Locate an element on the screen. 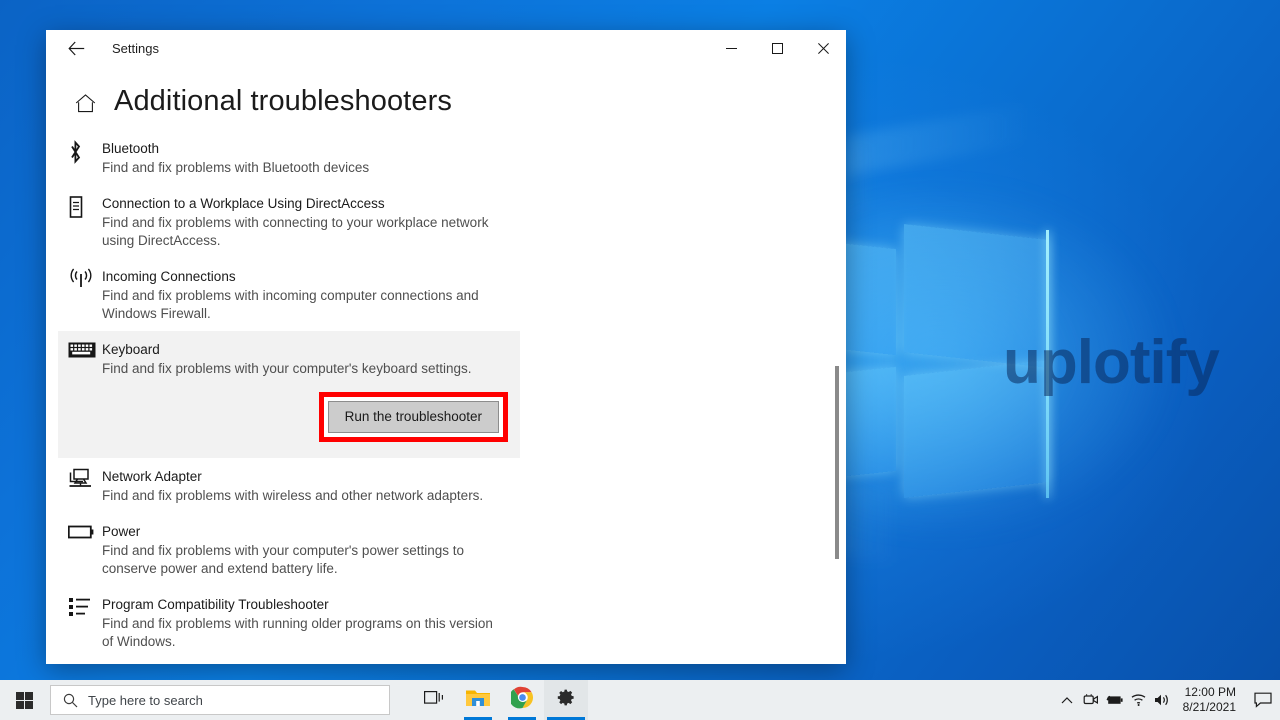  clock: 12:00 PM 8/21/2021 is located at coordinates (1210, 700).